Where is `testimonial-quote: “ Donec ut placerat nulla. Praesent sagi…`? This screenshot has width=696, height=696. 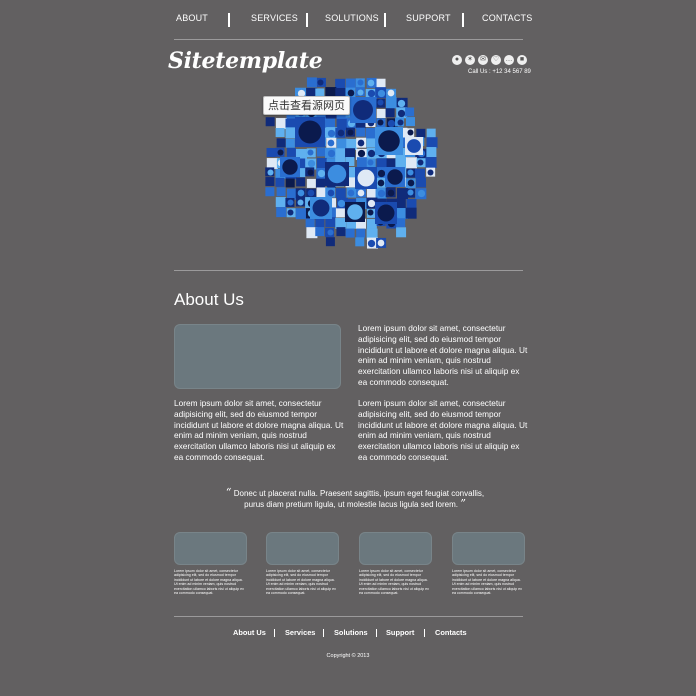
testimonial-quote: “ Donec ut placerat nulla. Praesent sagi… is located at coordinates (355, 498).